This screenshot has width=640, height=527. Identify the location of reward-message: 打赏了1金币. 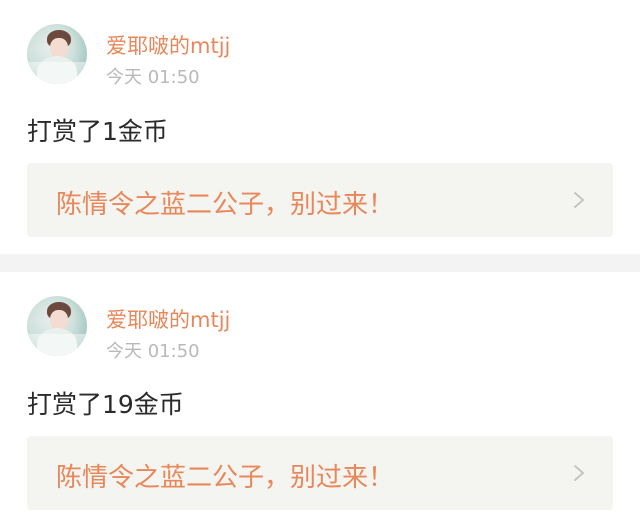
(97, 131).